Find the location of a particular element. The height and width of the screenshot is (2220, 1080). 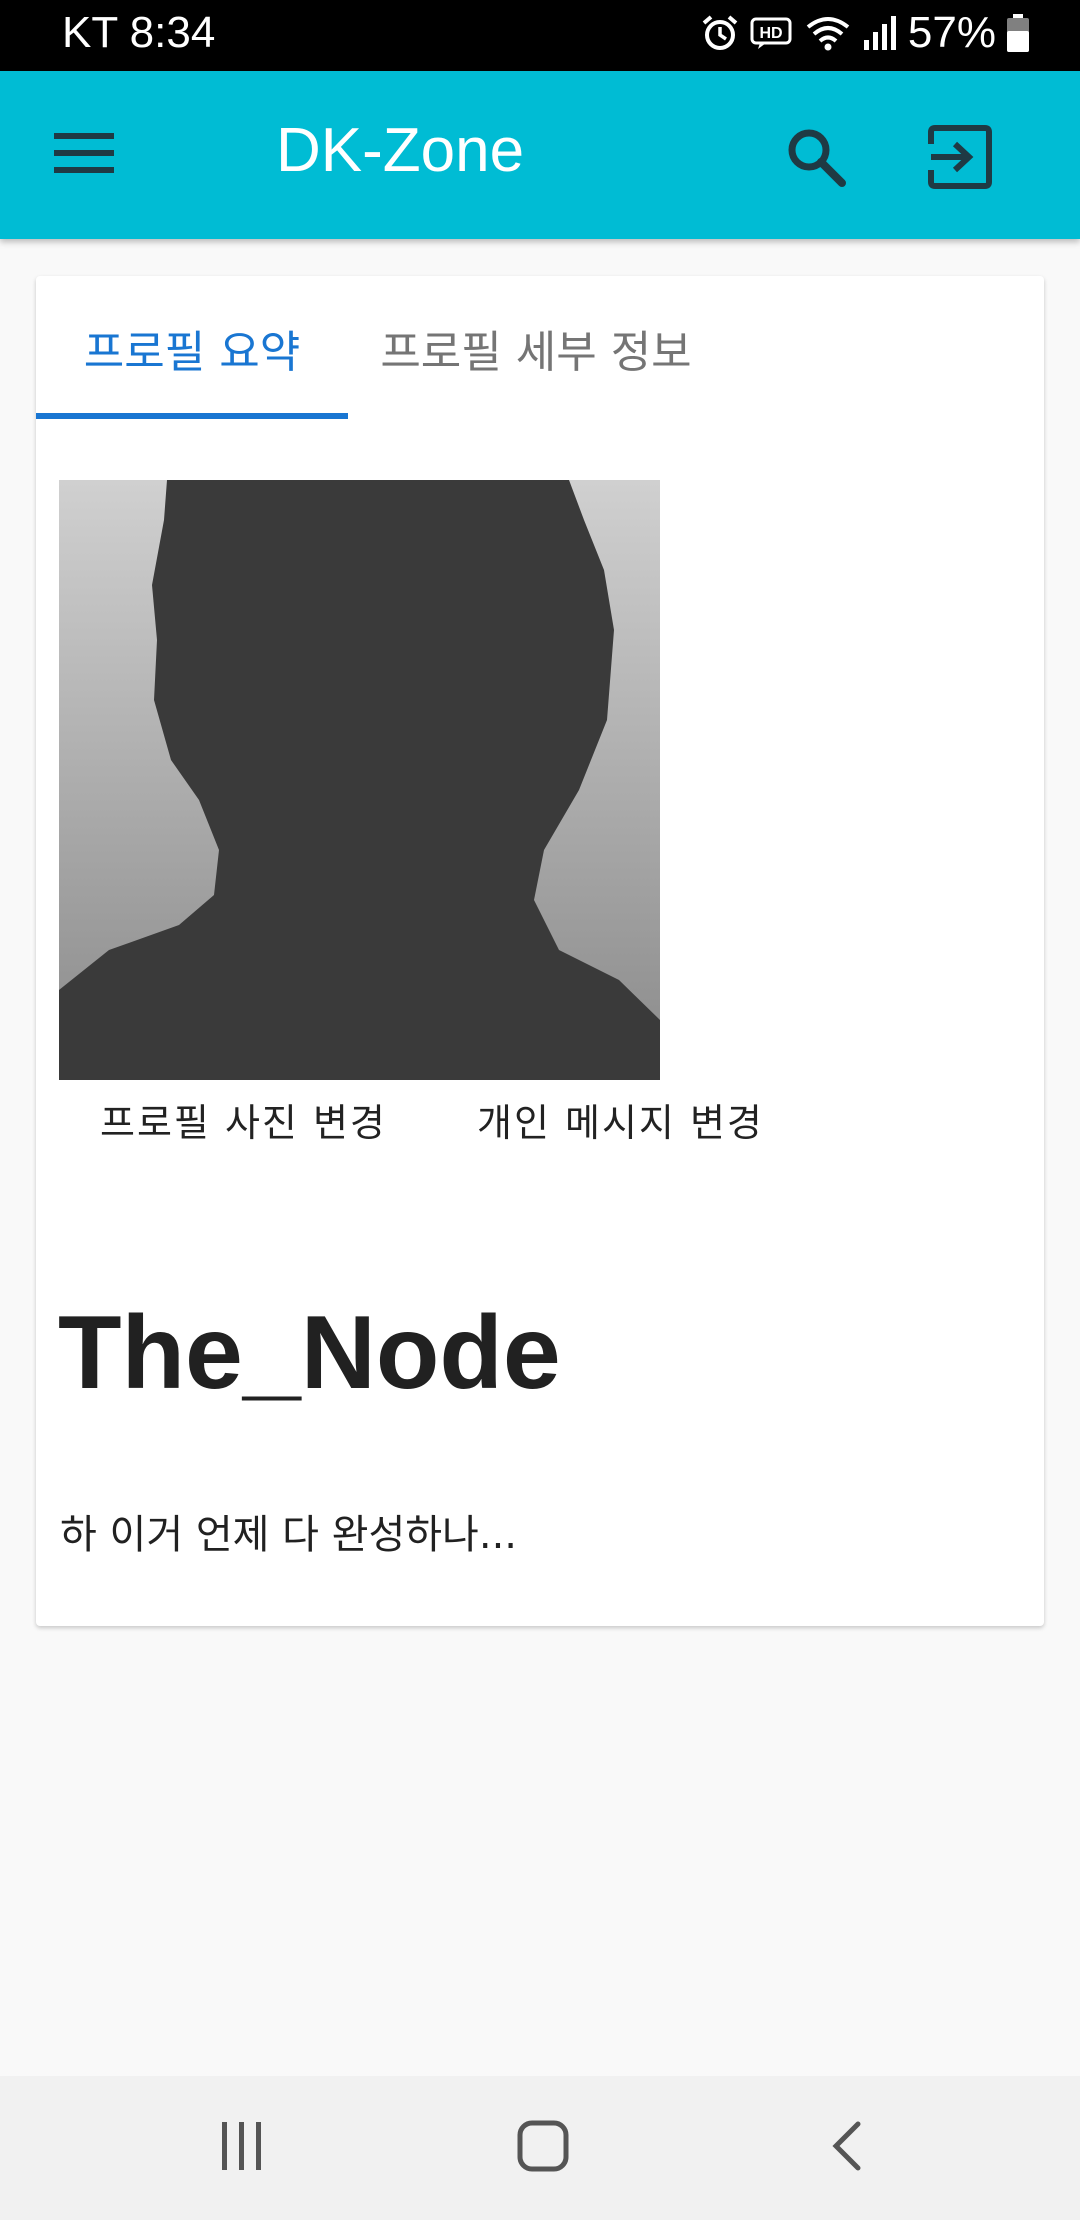

menu-icon is located at coordinates (84, 155).